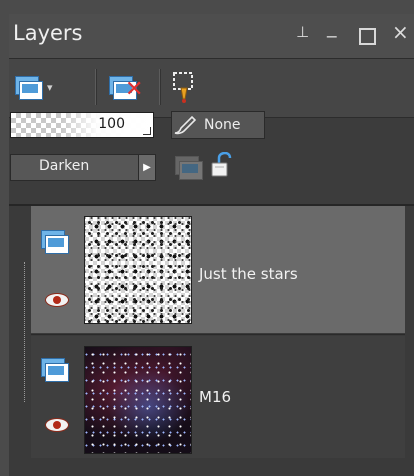 This screenshot has height=476, width=414. Describe the element at coordinates (50, 87) in the screenshot. I see `chevron-down-icon: ▾` at that location.